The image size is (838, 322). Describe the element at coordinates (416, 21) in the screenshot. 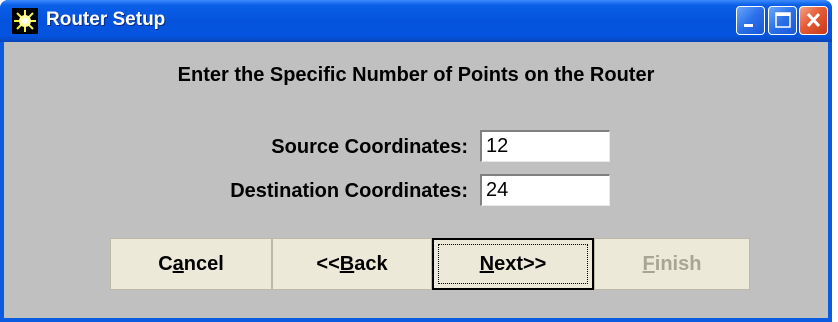

I see `title-bar: Router Setup` at that location.